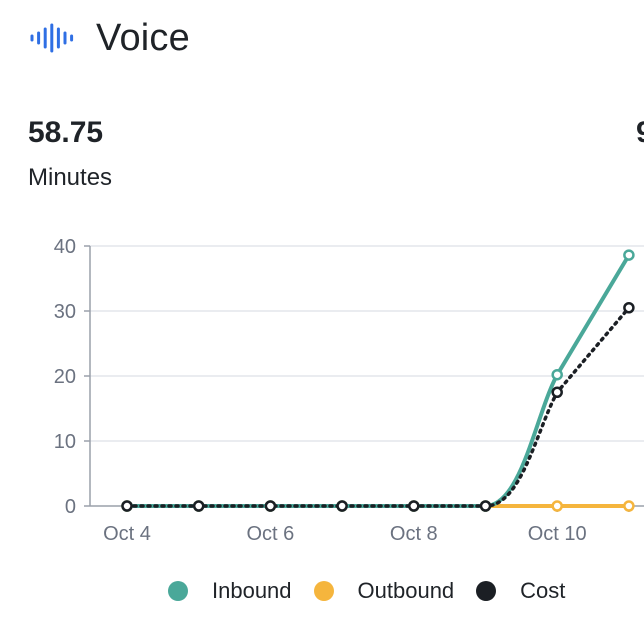  Describe the element at coordinates (143, 37) in the screenshot. I see `card-title: Voice` at that location.